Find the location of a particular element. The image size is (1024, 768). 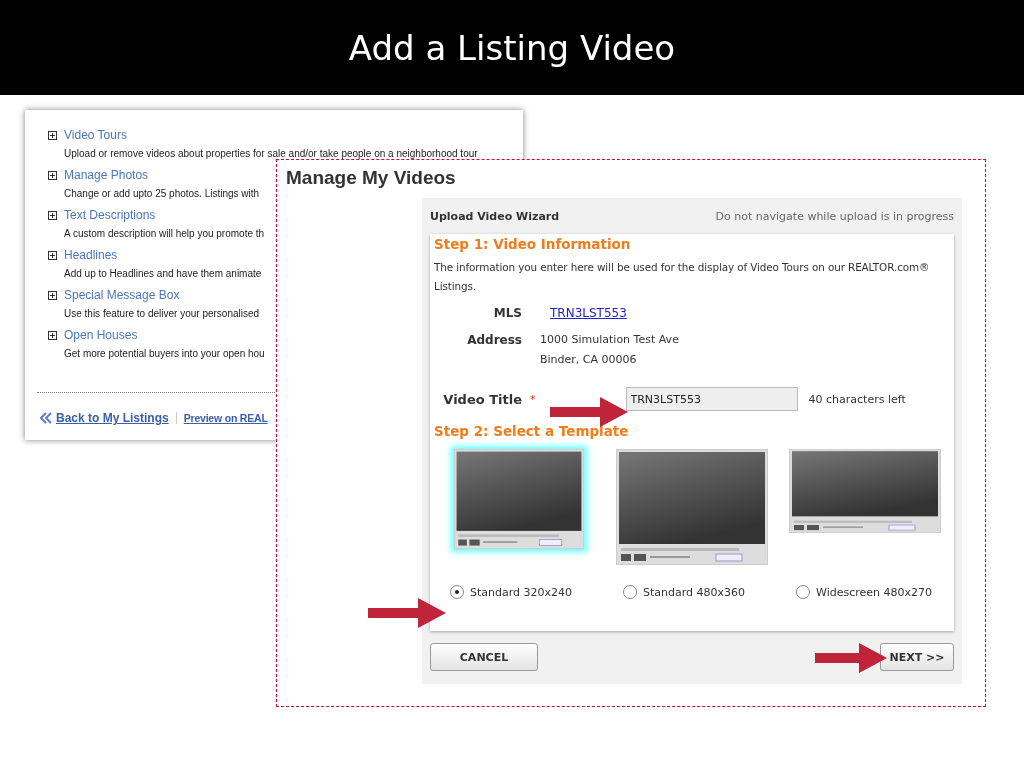

section-link: Headlines is located at coordinates (91, 255).